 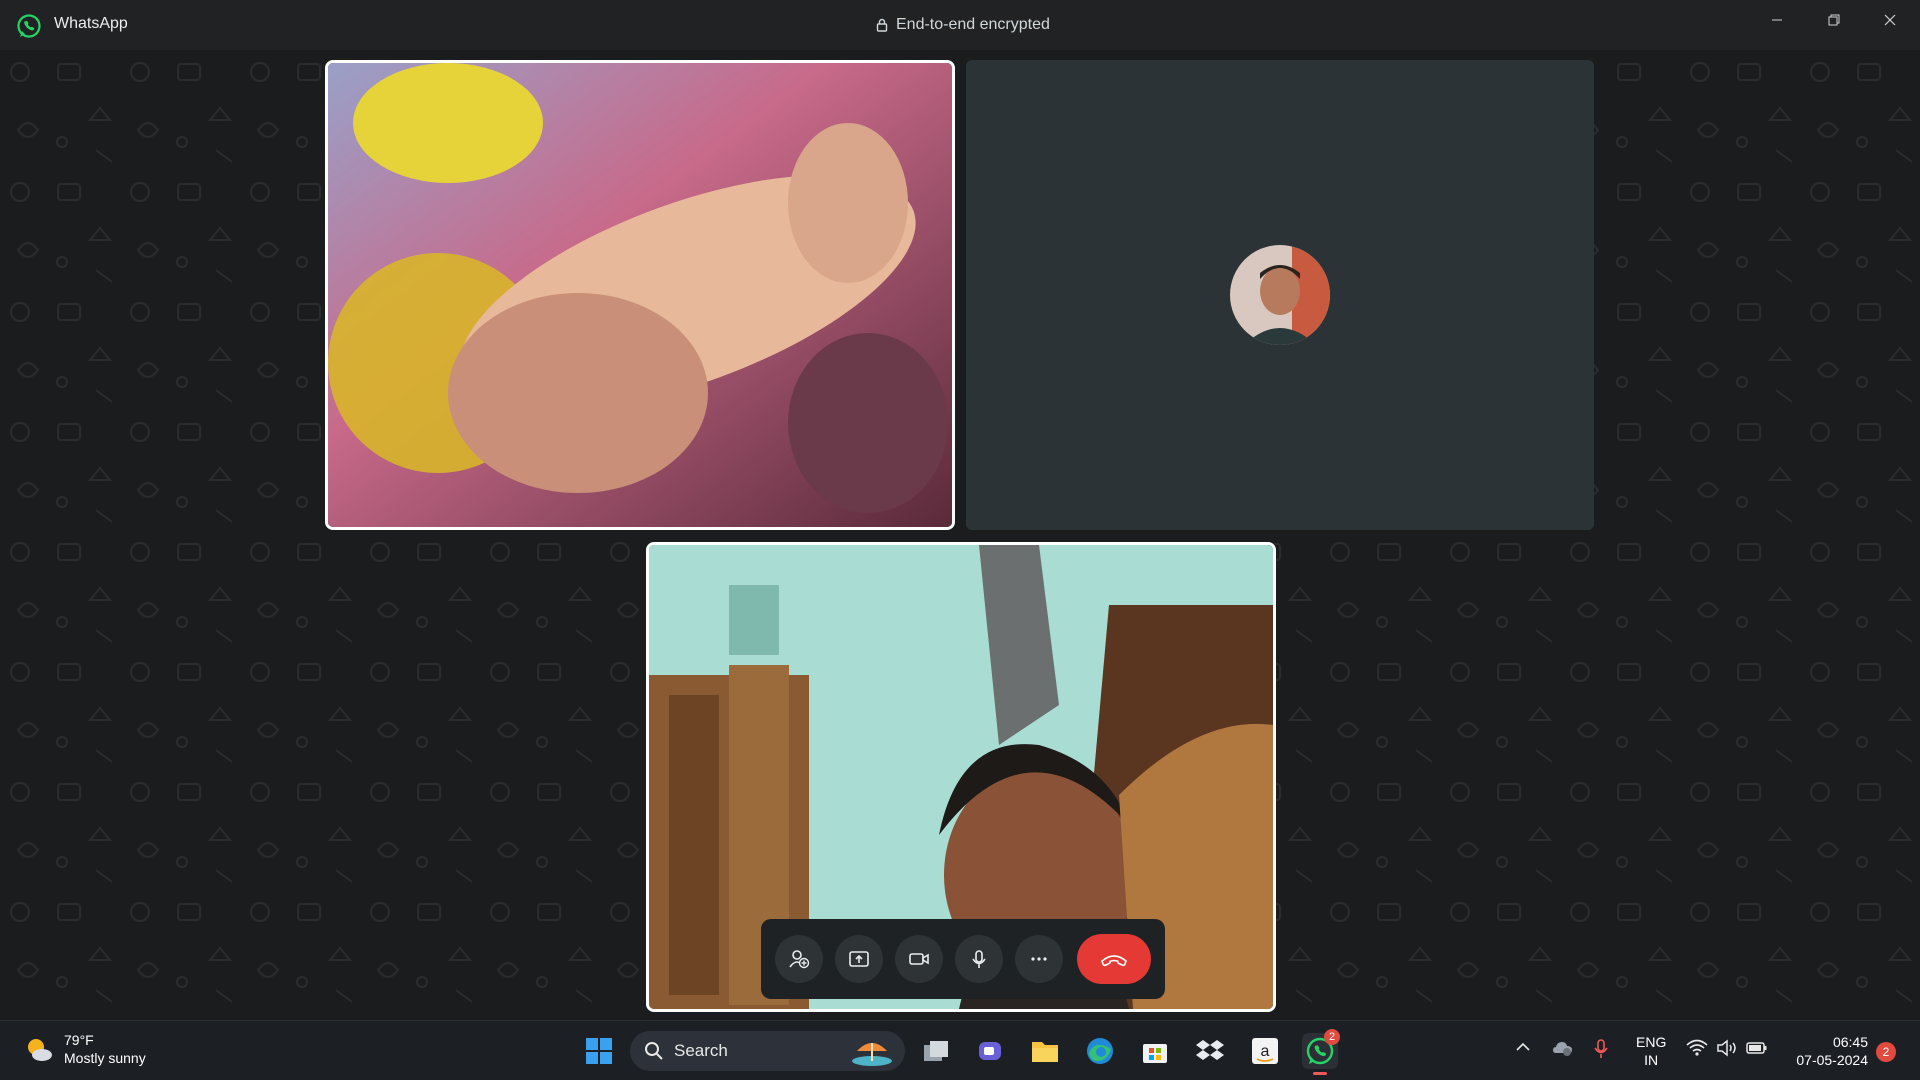 I want to click on more-options-button, so click(x=1039, y=959).